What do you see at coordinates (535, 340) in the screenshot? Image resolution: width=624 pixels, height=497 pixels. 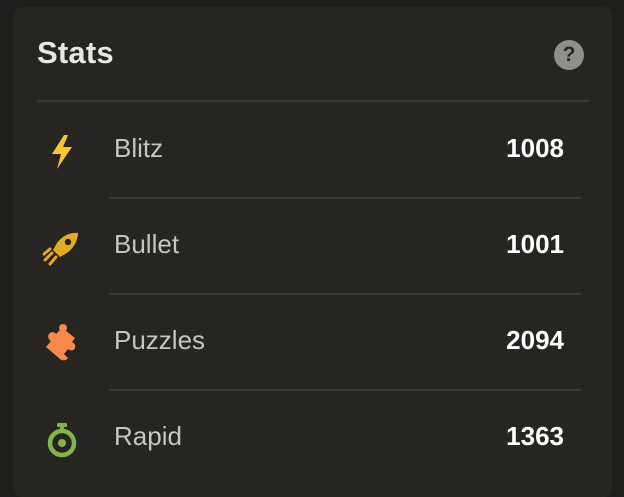 I see `stat-rating: 2094` at bounding box center [535, 340].